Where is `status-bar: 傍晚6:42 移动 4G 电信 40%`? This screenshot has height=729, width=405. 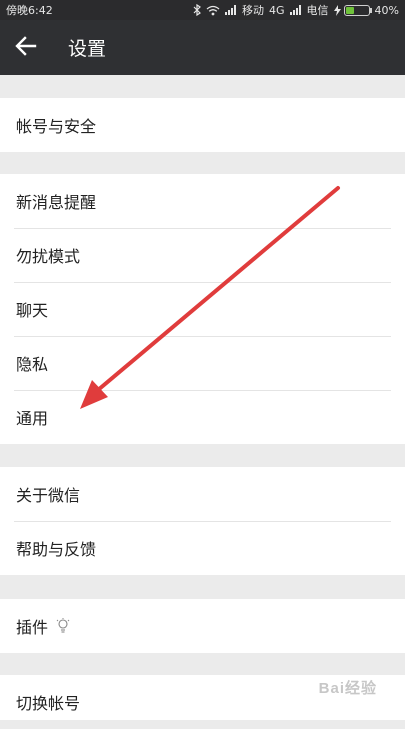
status-bar: 傍晚6:42 移动 4G 电信 40% is located at coordinates (202, 10).